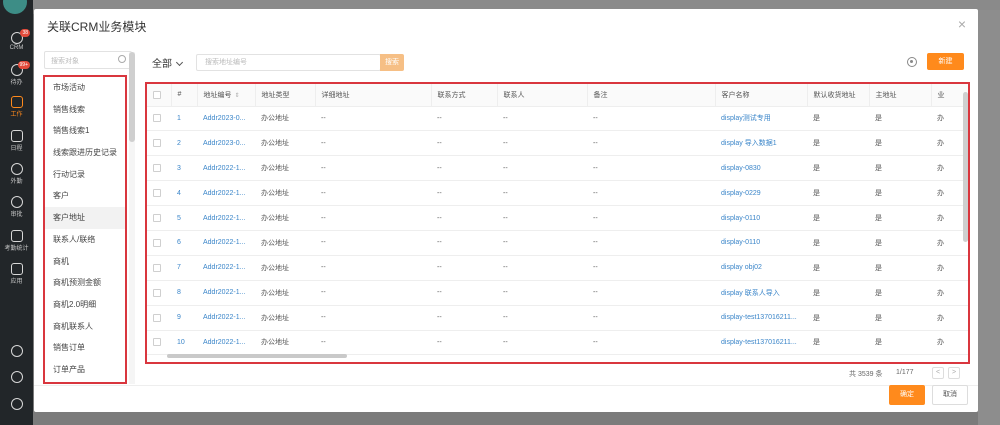  What do you see at coordinates (761, 119) in the screenshot?
I see `table-cell: display测试专用` at bounding box center [761, 119].